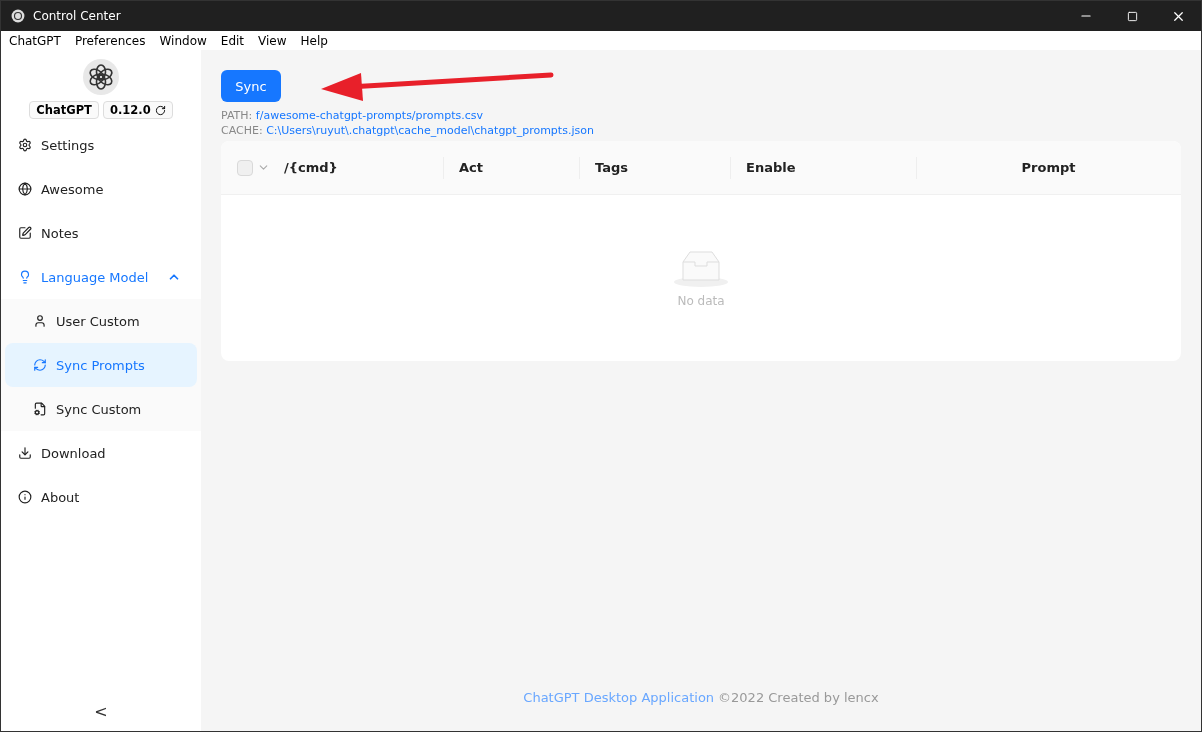 This screenshot has width=1202, height=732. What do you see at coordinates (771, 167) in the screenshot?
I see `column-header: Enable` at bounding box center [771, 167].